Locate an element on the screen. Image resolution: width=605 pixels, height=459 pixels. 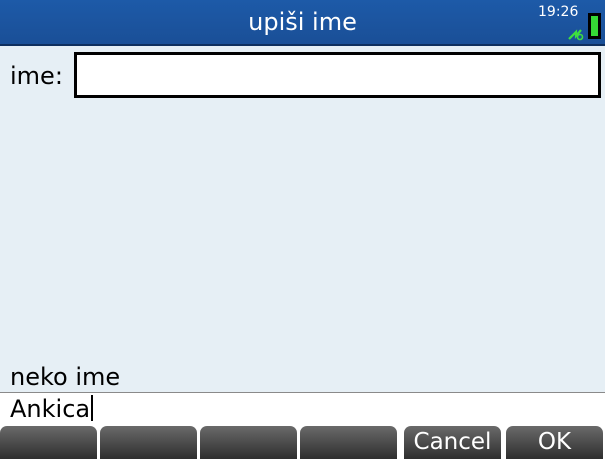
name-input is located at coordinates (337, 75).